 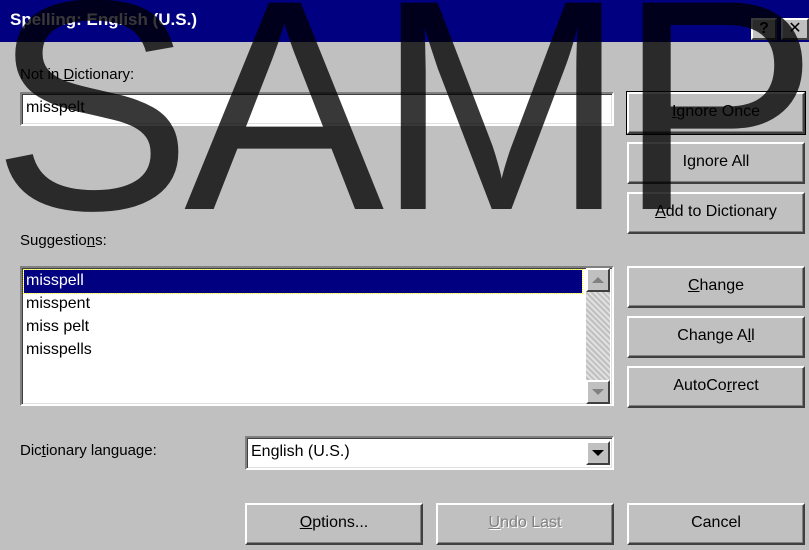 What do you see at coordinates (598, 336) in the screenshot?
I see `suggestions-scrollbar` at bounding box center [598, 336].